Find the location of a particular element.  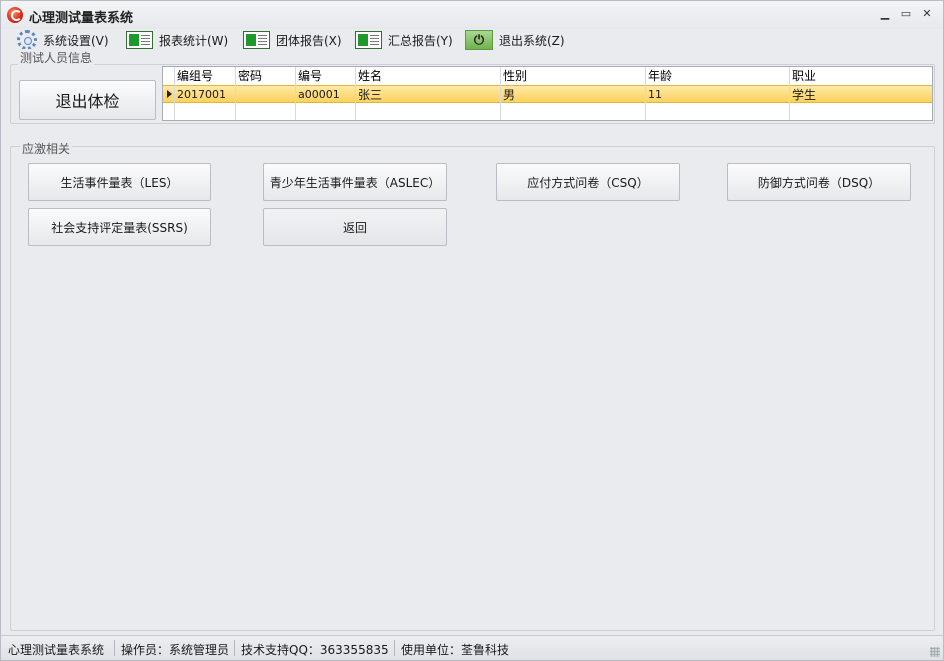

column-header: 年龄 is located at coordinates (717, 76).